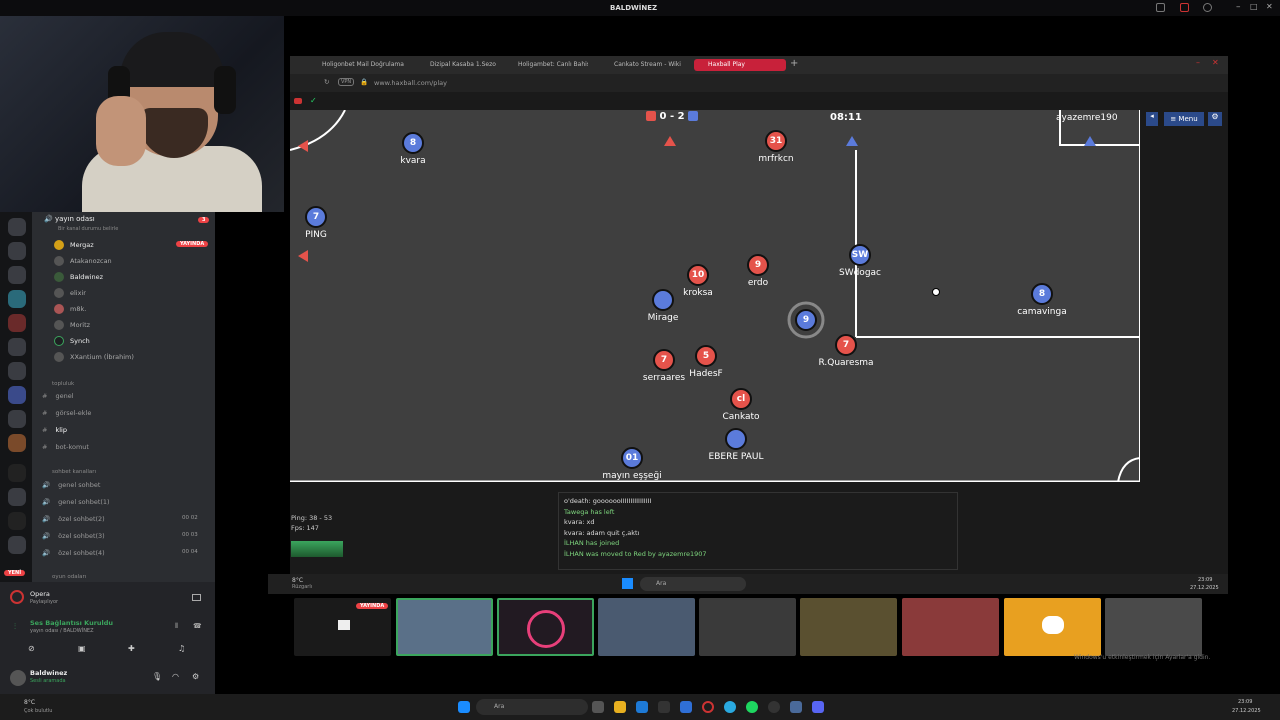 The image size is (1280, 720). What do you see at coordinates (70, 309) in the screenshot?
I see `voice-user: m8k.` at bounding box center [70, 309].